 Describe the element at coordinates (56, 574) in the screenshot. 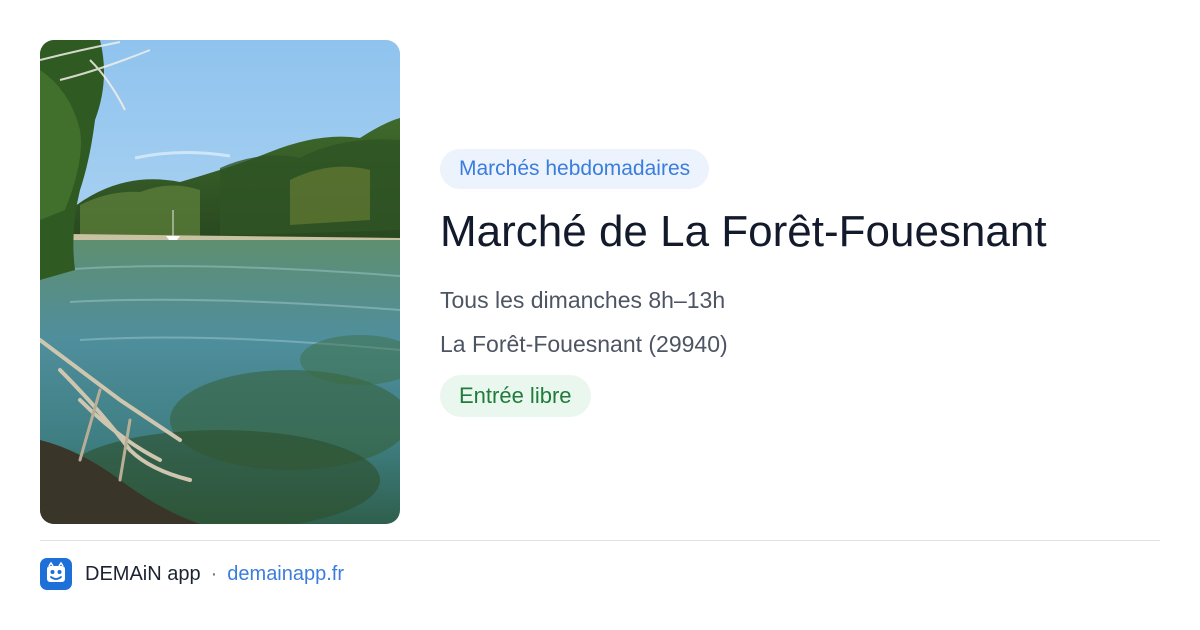

I see `demain-app-logo-icon` at that location.